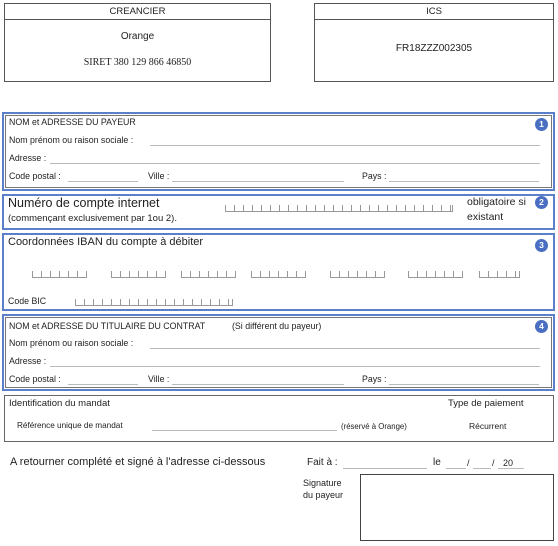 This screenshot has width=558, height=546. Describe the element at coordinates (456, 468) in the screenshot. I see `date-day-field` at that location.